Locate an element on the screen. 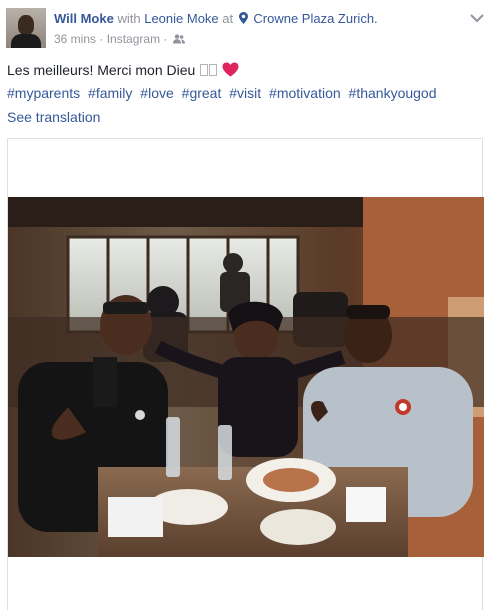 This screenshot has width=497, height=610. hashtag-link: #myparents is located at coordinates (43, 93).